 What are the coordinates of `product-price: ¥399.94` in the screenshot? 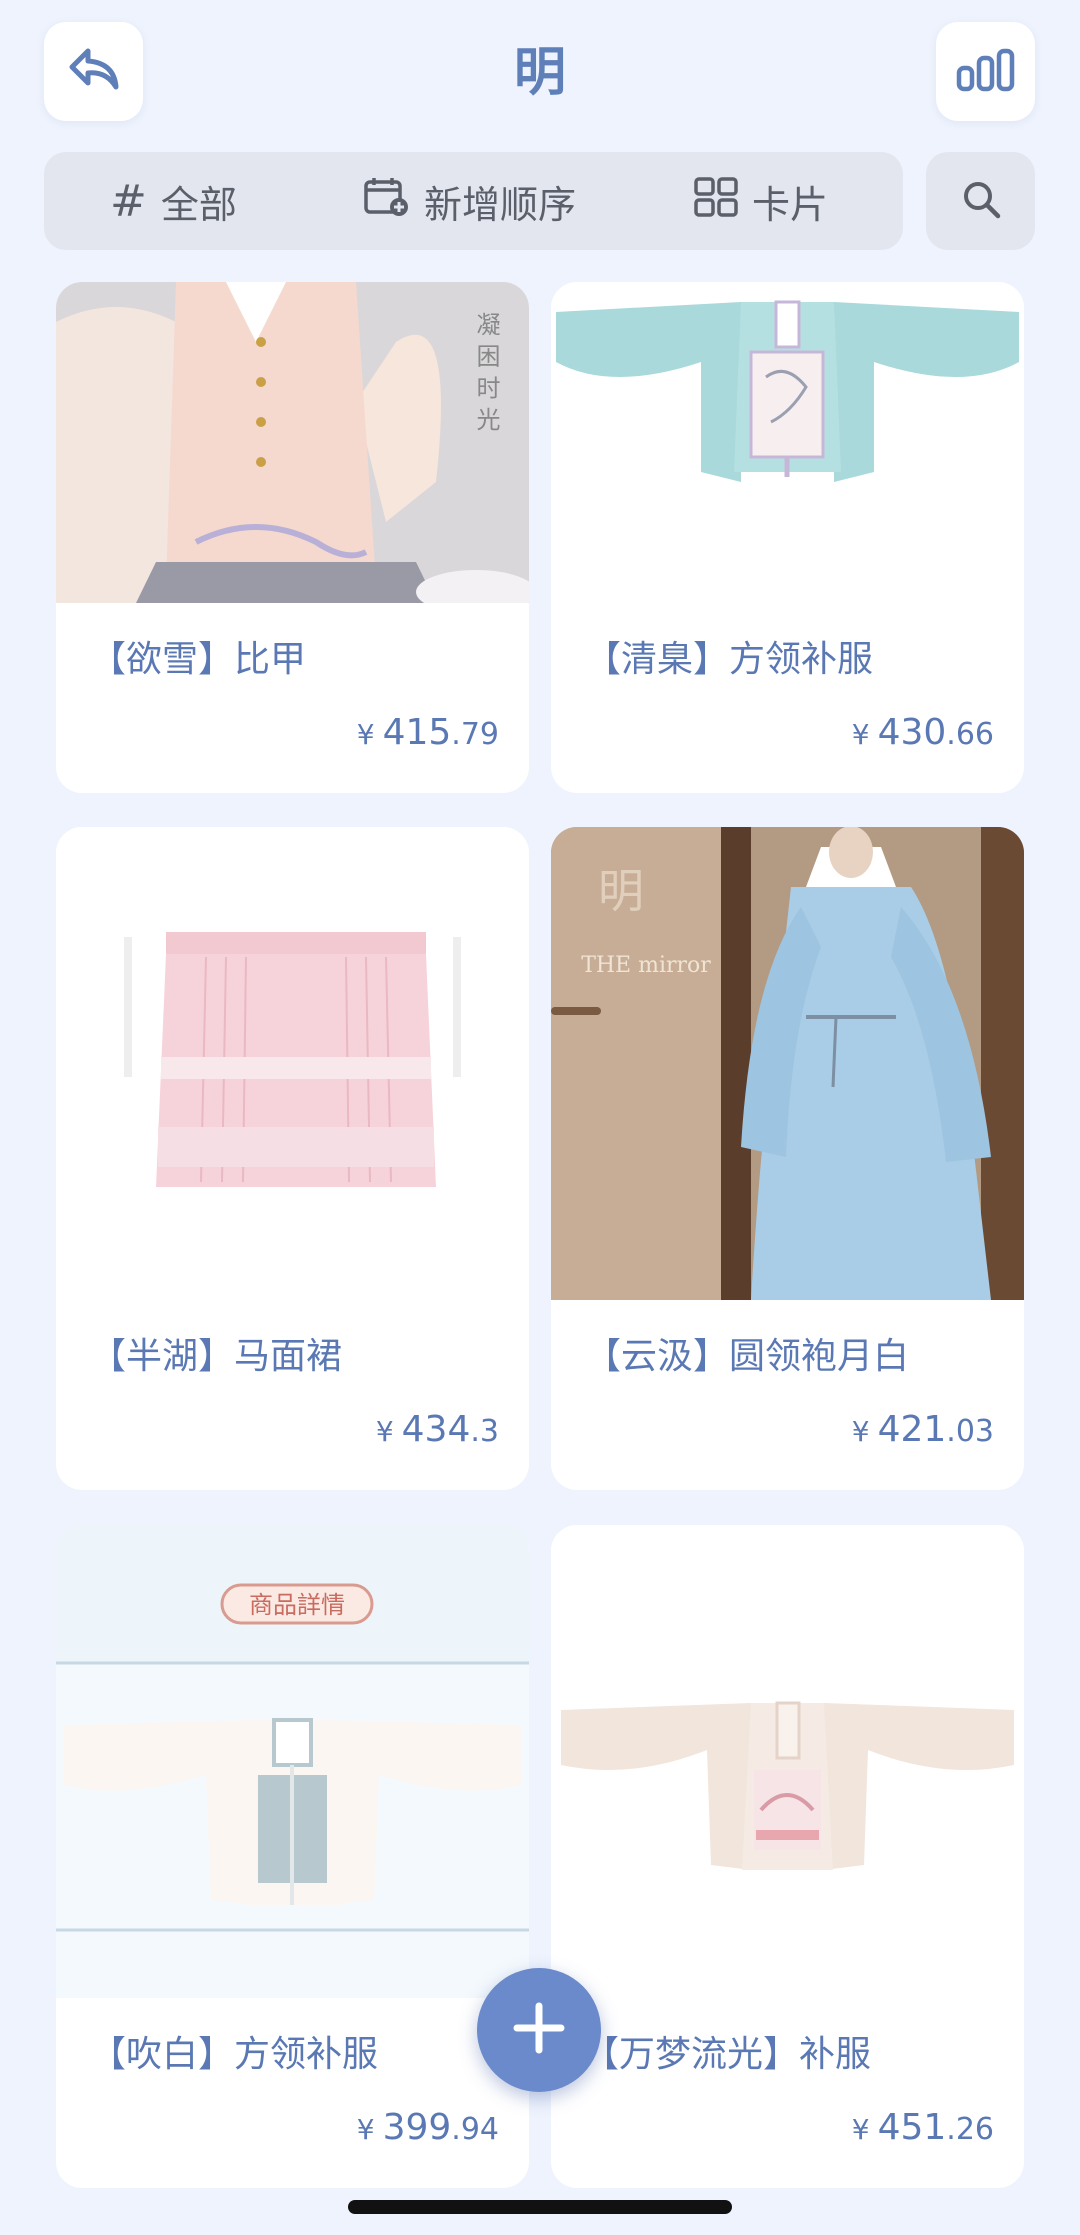 It's located at (428, 2127).